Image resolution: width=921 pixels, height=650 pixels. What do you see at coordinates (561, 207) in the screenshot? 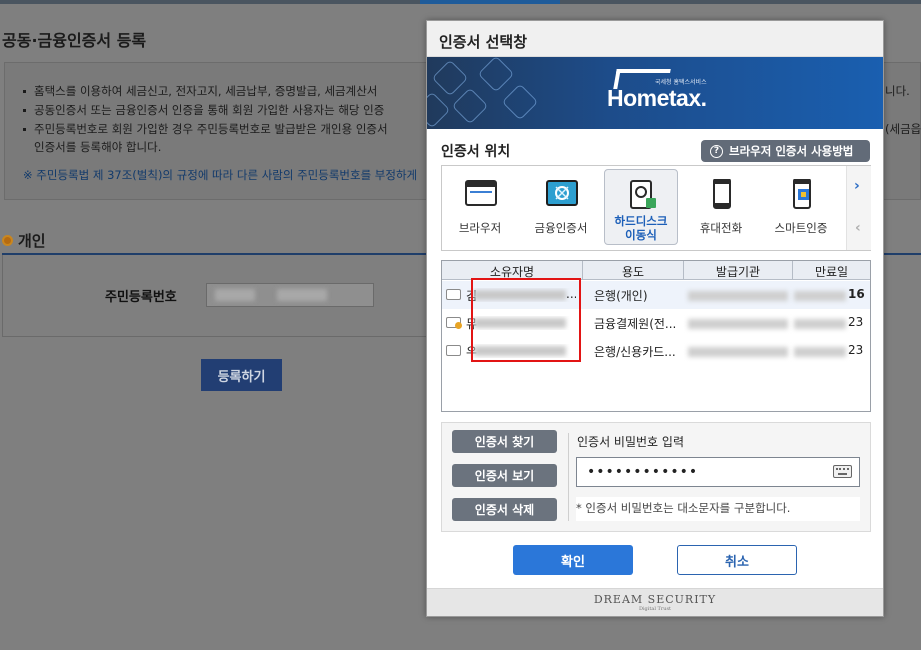
I see `location-financial-cert: 금융인증서` at bounding box center [561, 207].